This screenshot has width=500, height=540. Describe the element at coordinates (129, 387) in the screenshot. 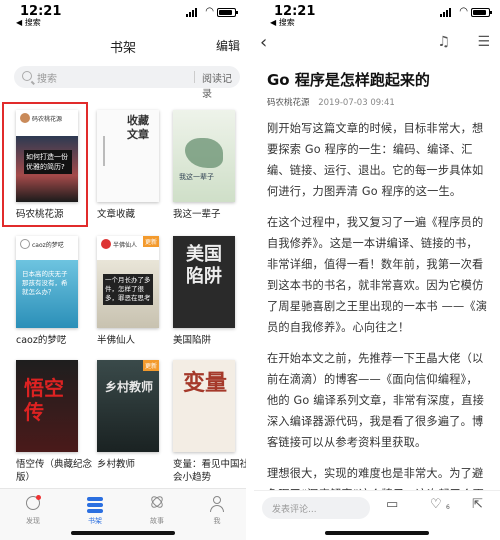

I see `cover-text: 乡村教师` at that location.